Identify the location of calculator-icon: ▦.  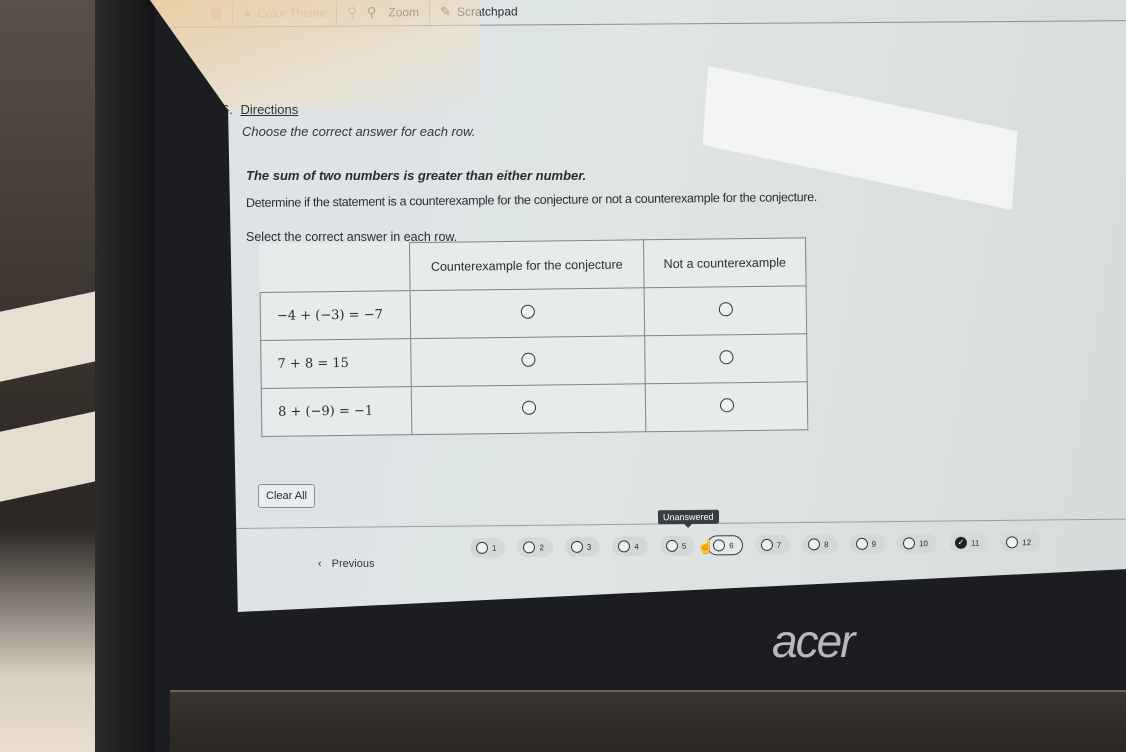
(216, 12).